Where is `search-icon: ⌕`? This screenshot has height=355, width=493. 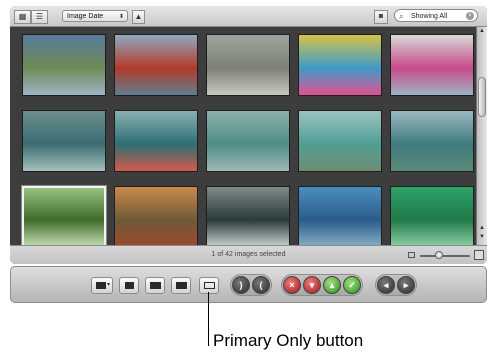
search-icon: ⌕ is located at coordinates (401, 16).